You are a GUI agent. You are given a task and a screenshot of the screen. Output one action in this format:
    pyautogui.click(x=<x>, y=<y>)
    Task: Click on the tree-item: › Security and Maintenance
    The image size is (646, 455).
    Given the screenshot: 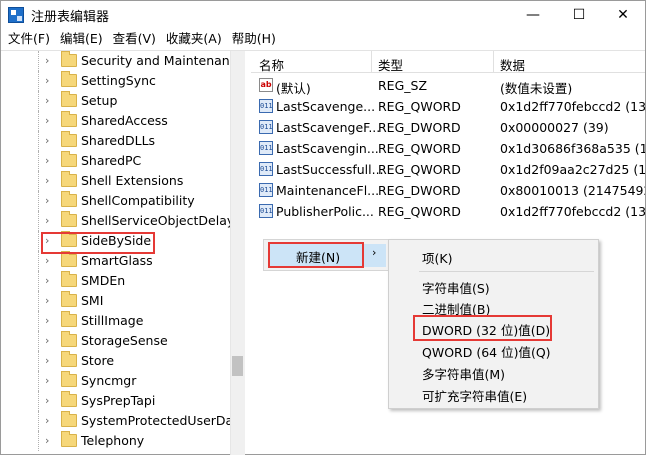 What is the action you would take?
    pyautogui.click(x=122, y=61)
    